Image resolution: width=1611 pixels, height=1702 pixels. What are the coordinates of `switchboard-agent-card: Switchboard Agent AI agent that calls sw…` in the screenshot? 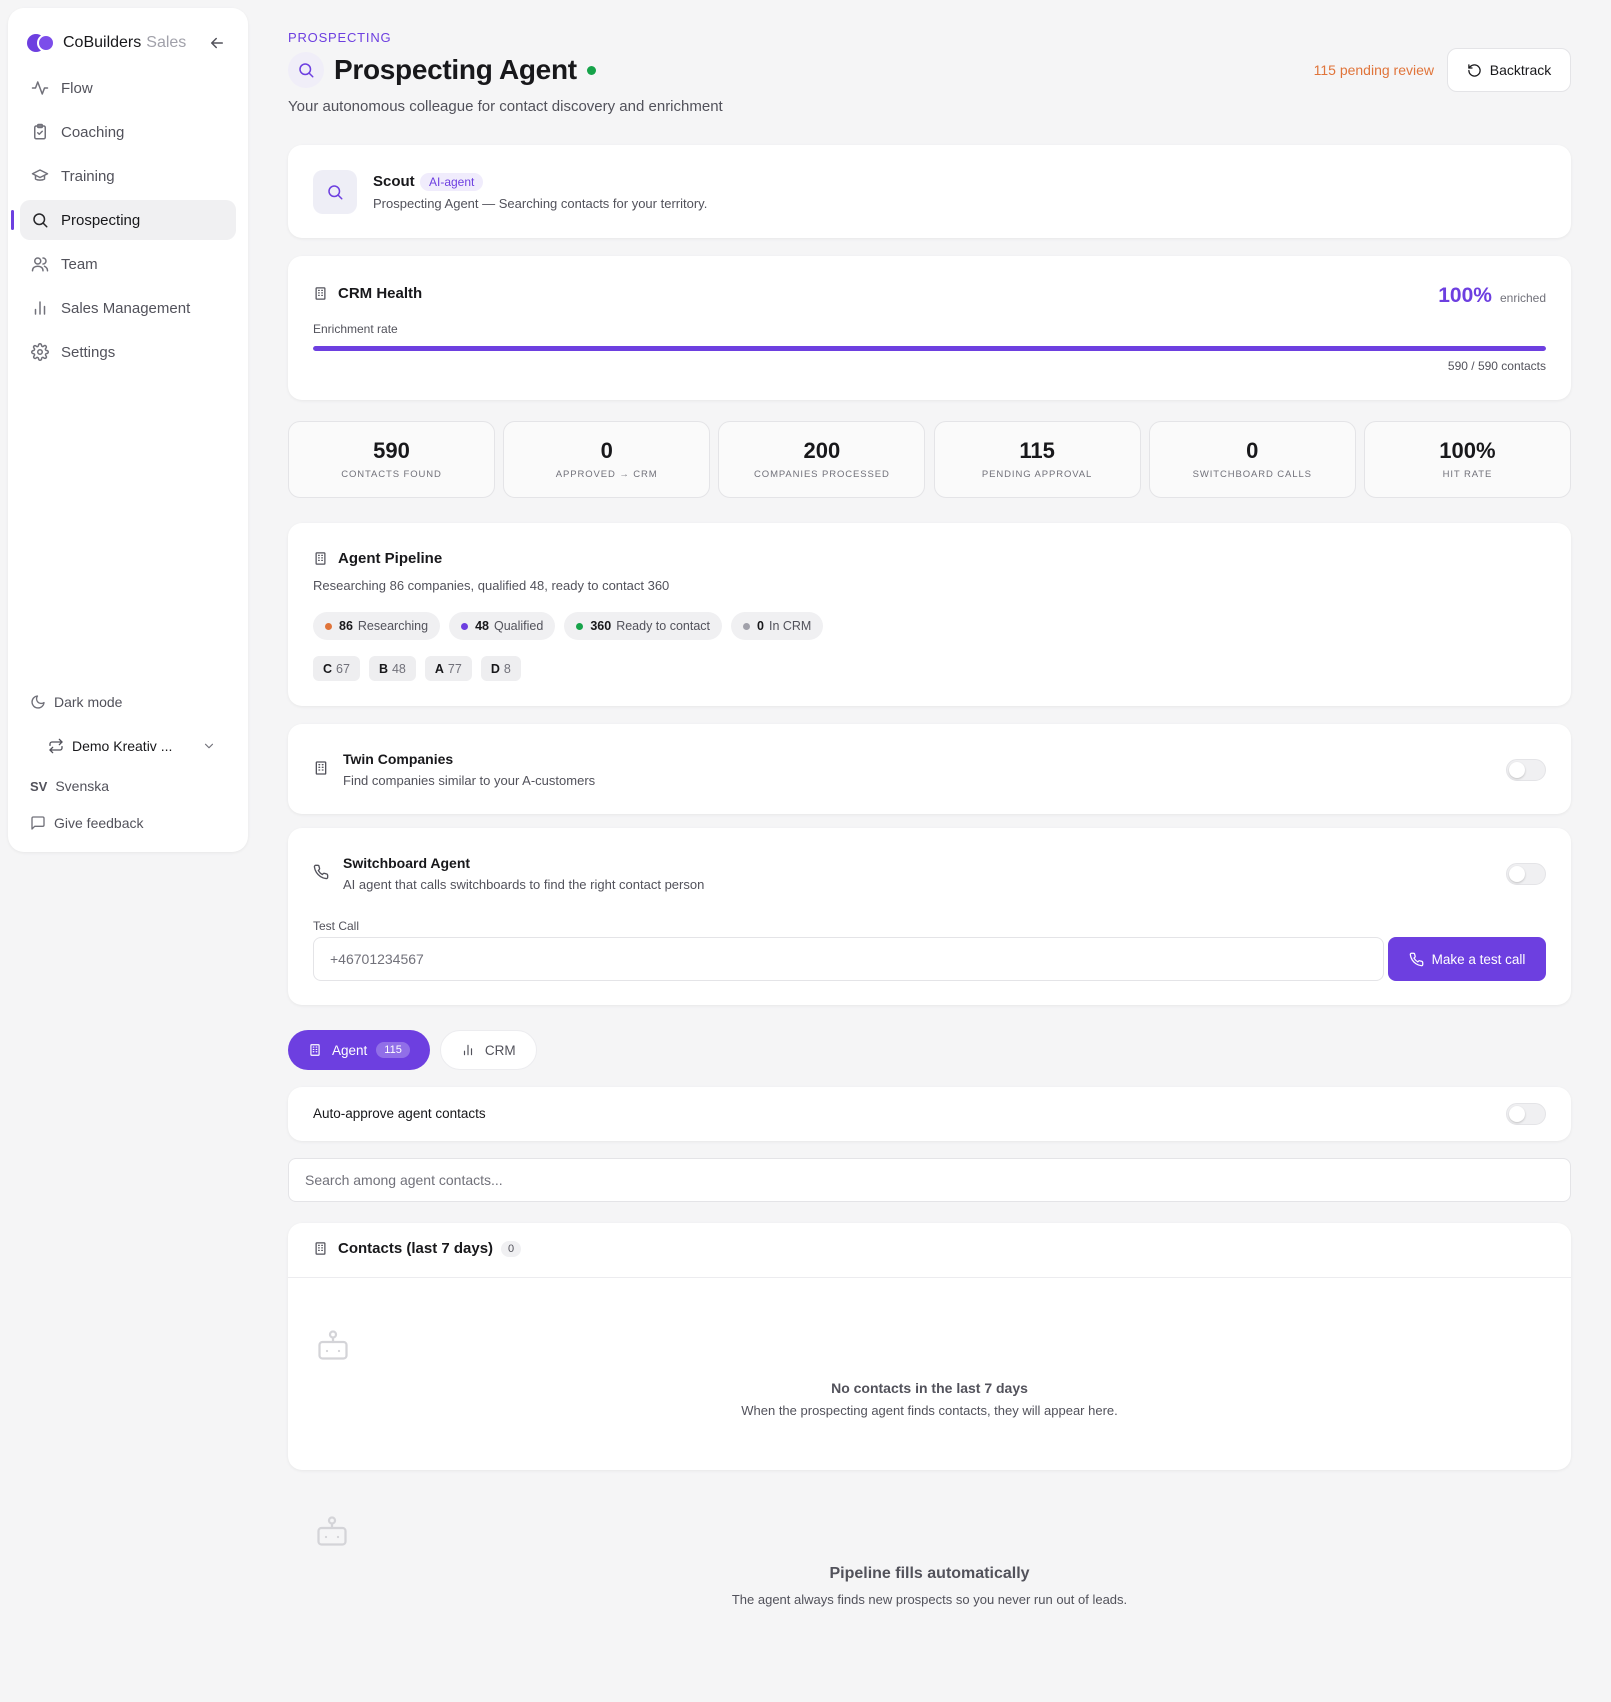 It's located at (929, 916).